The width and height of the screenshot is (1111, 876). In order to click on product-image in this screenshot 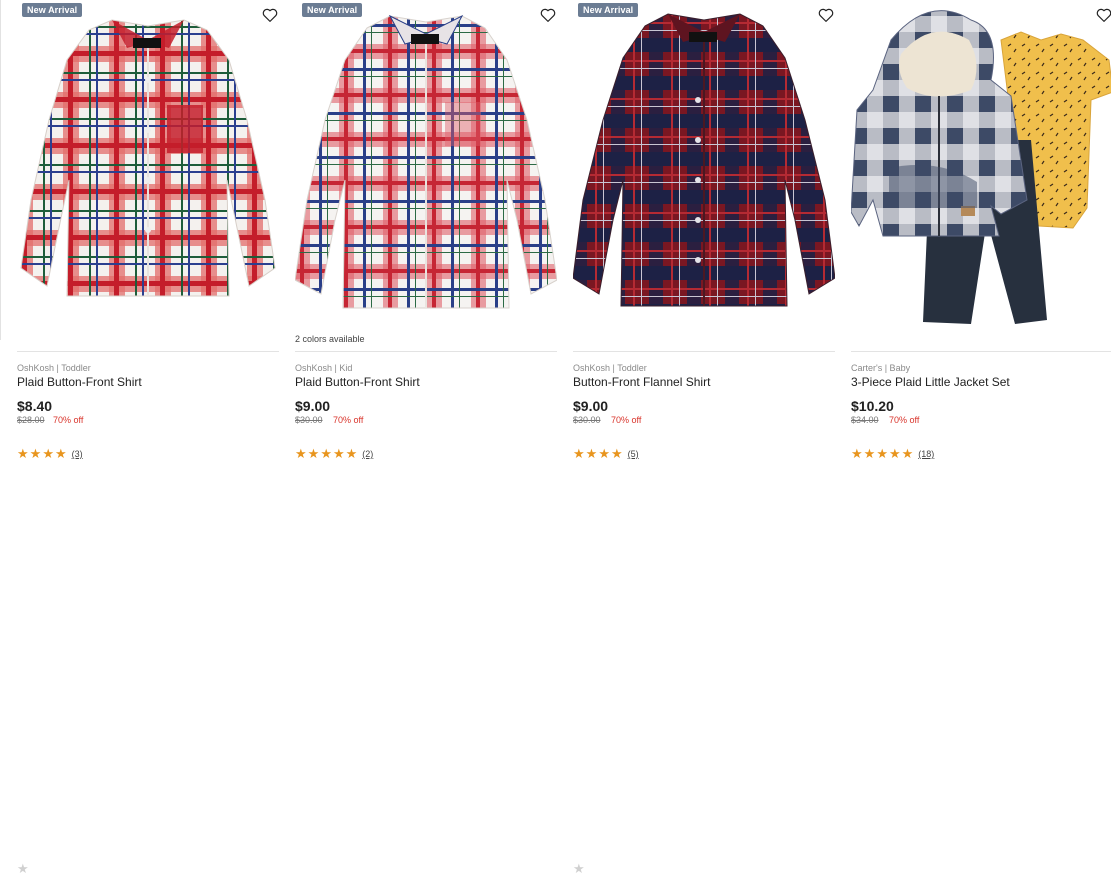, I will do `click(981, 165)`.